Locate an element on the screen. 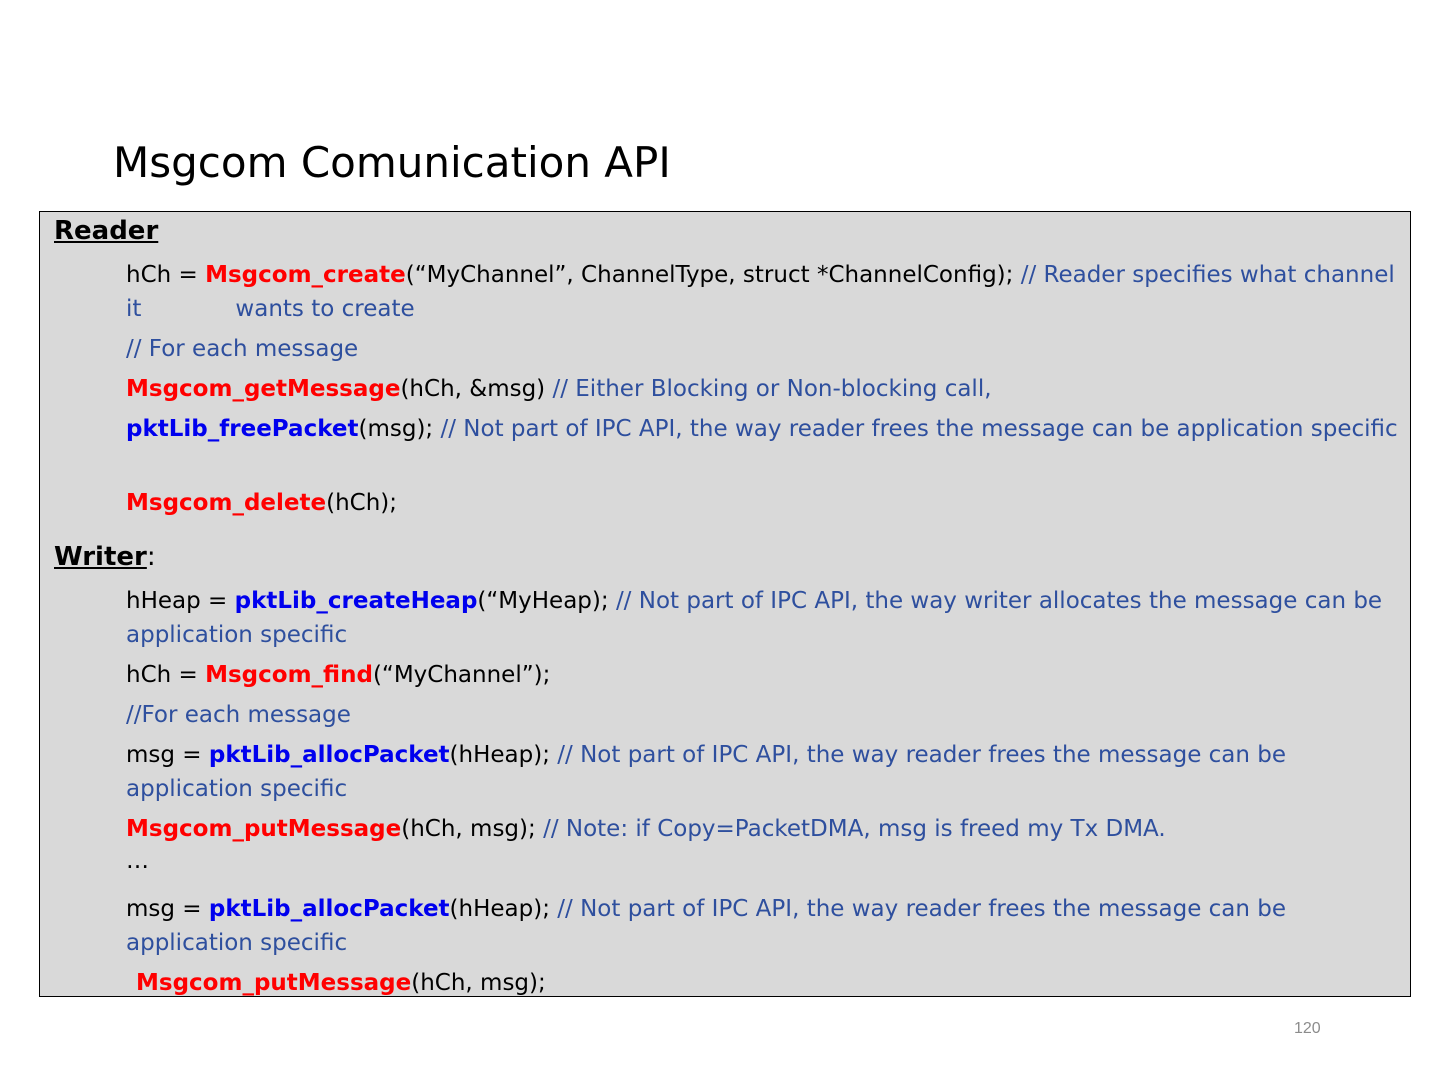 This screenshot has height=1080, width=1440. code-args: (“MyHeap); is located at coordinates (546, 601).